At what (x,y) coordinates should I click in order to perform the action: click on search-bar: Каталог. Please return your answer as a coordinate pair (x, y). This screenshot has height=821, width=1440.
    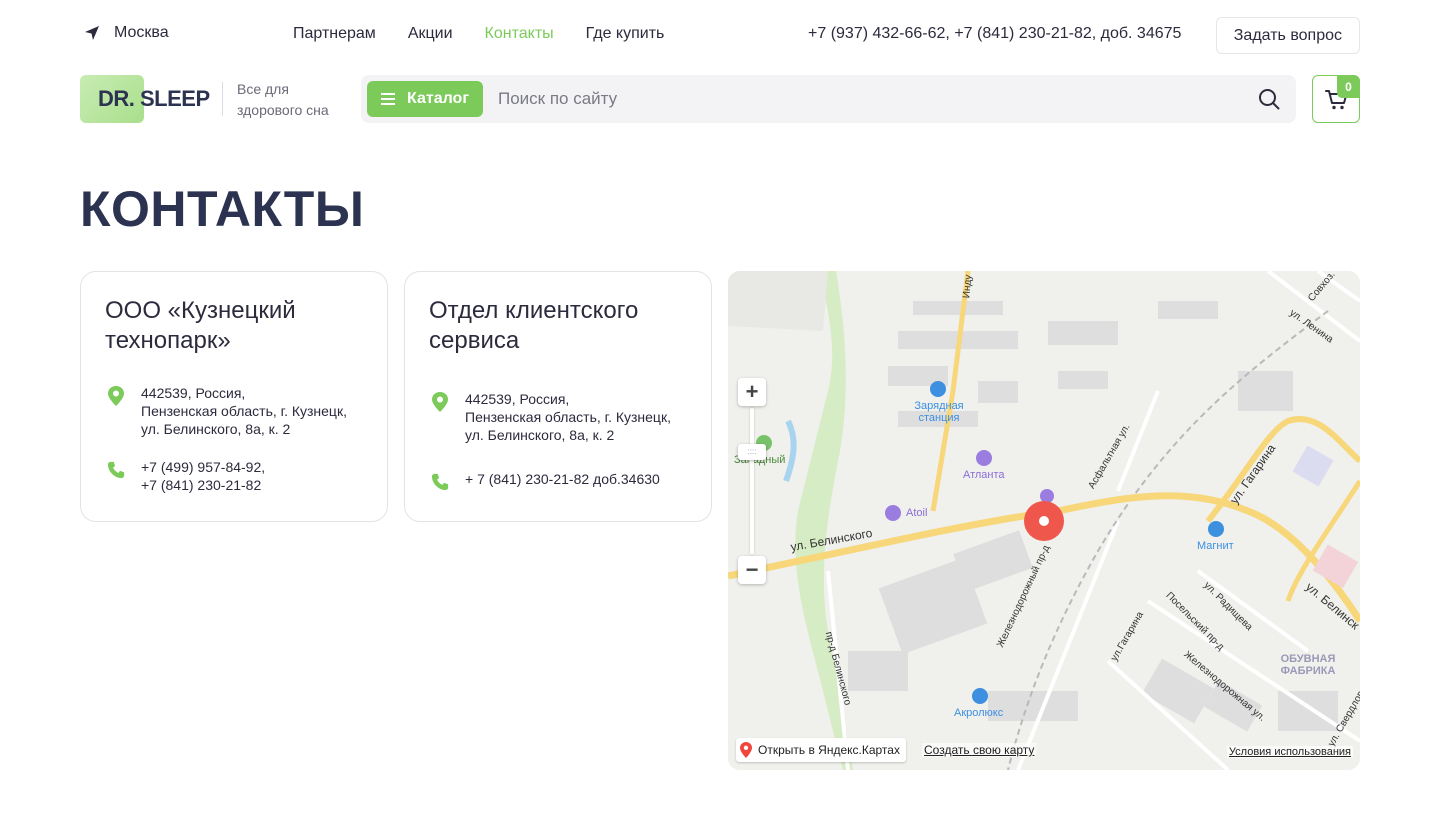
    Looking at the image, I should click on (828, 99).